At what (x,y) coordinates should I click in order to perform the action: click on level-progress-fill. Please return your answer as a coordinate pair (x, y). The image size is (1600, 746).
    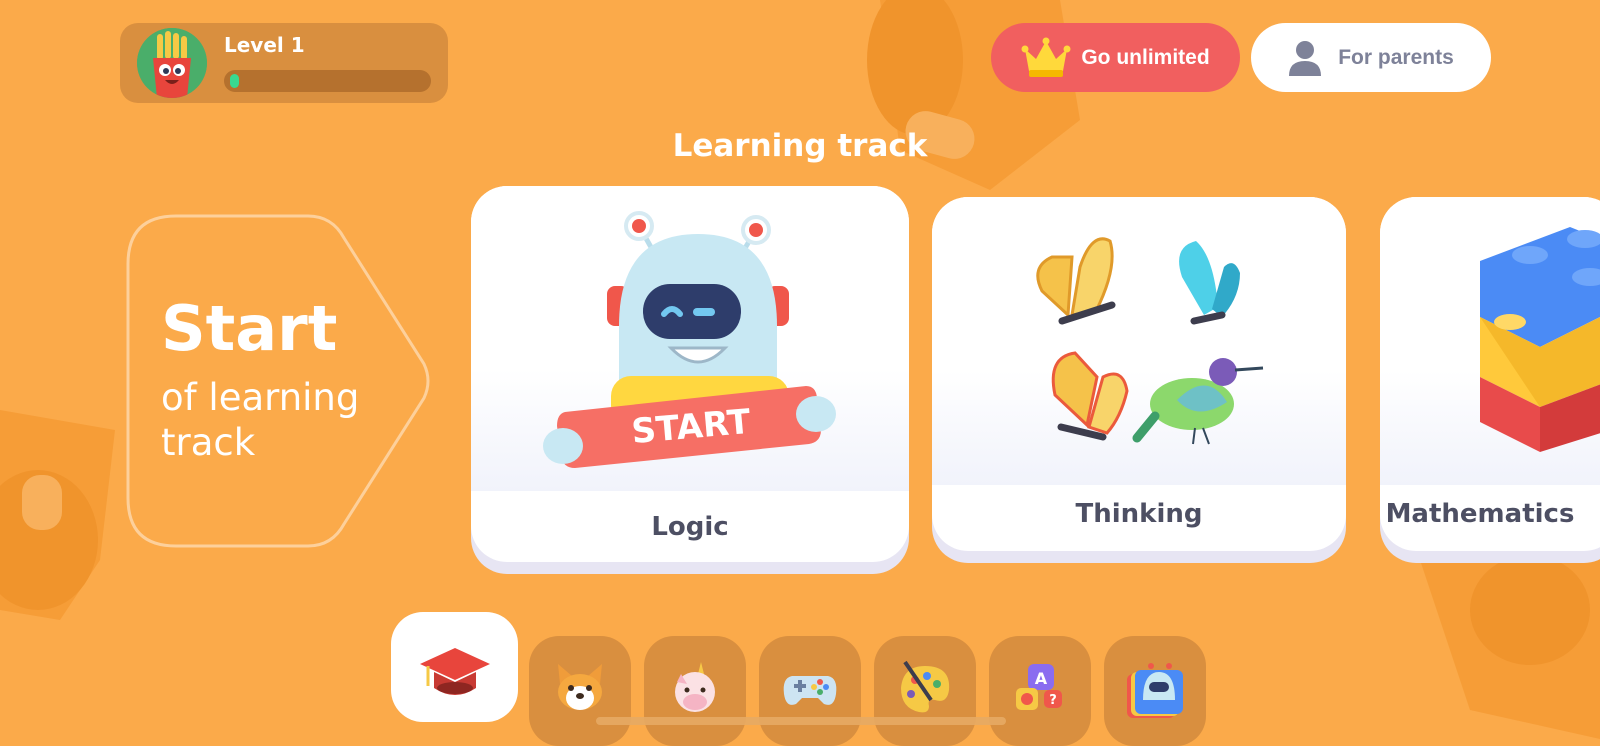
    Looking at the image, I should click on (232, 81).